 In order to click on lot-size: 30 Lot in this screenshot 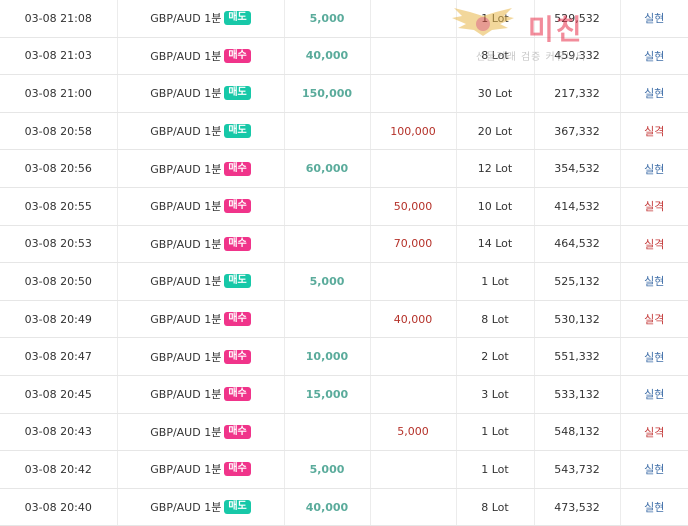, I will do `click(495, 93)`.